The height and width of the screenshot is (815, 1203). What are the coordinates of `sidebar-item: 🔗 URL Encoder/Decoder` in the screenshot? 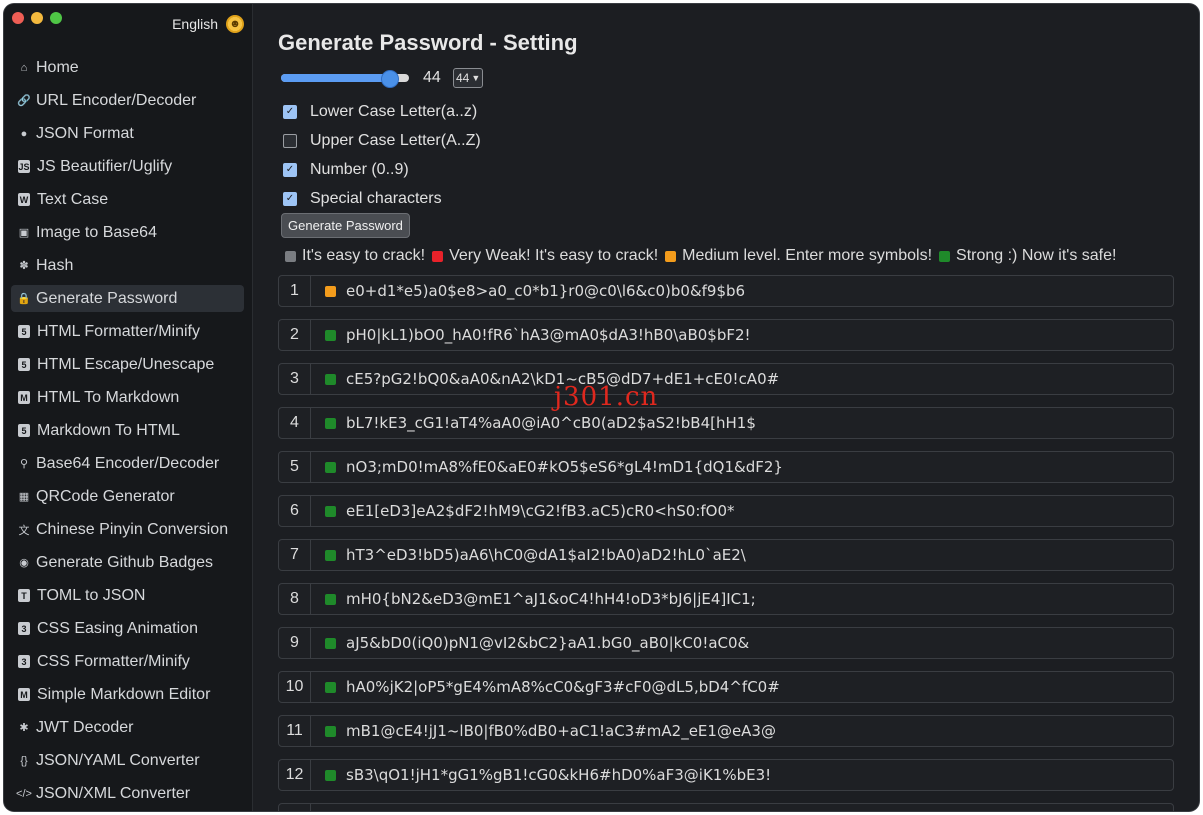 It's located at (127, 100).